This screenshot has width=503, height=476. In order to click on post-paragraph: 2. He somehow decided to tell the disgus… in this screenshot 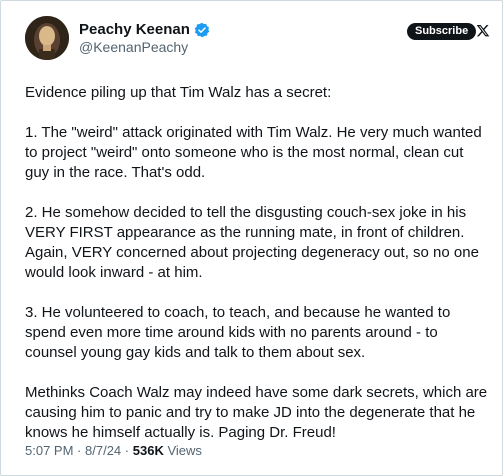, I will do `click(252, 242)`.